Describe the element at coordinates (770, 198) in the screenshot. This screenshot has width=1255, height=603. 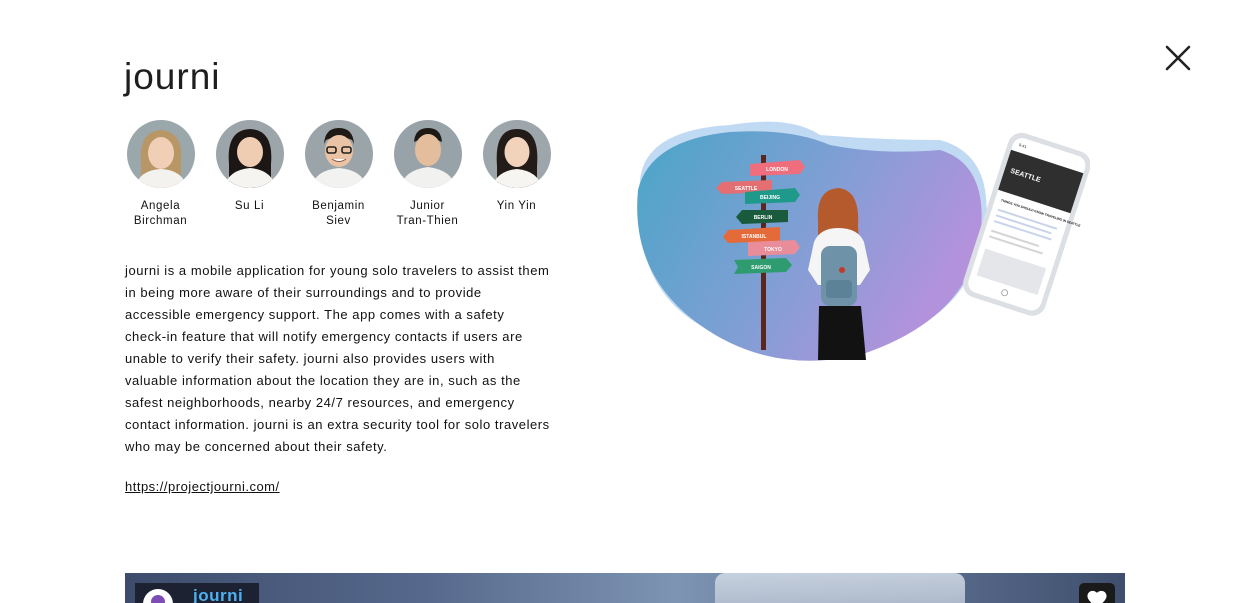
I see `signpost-label: BEIJING` at that location.